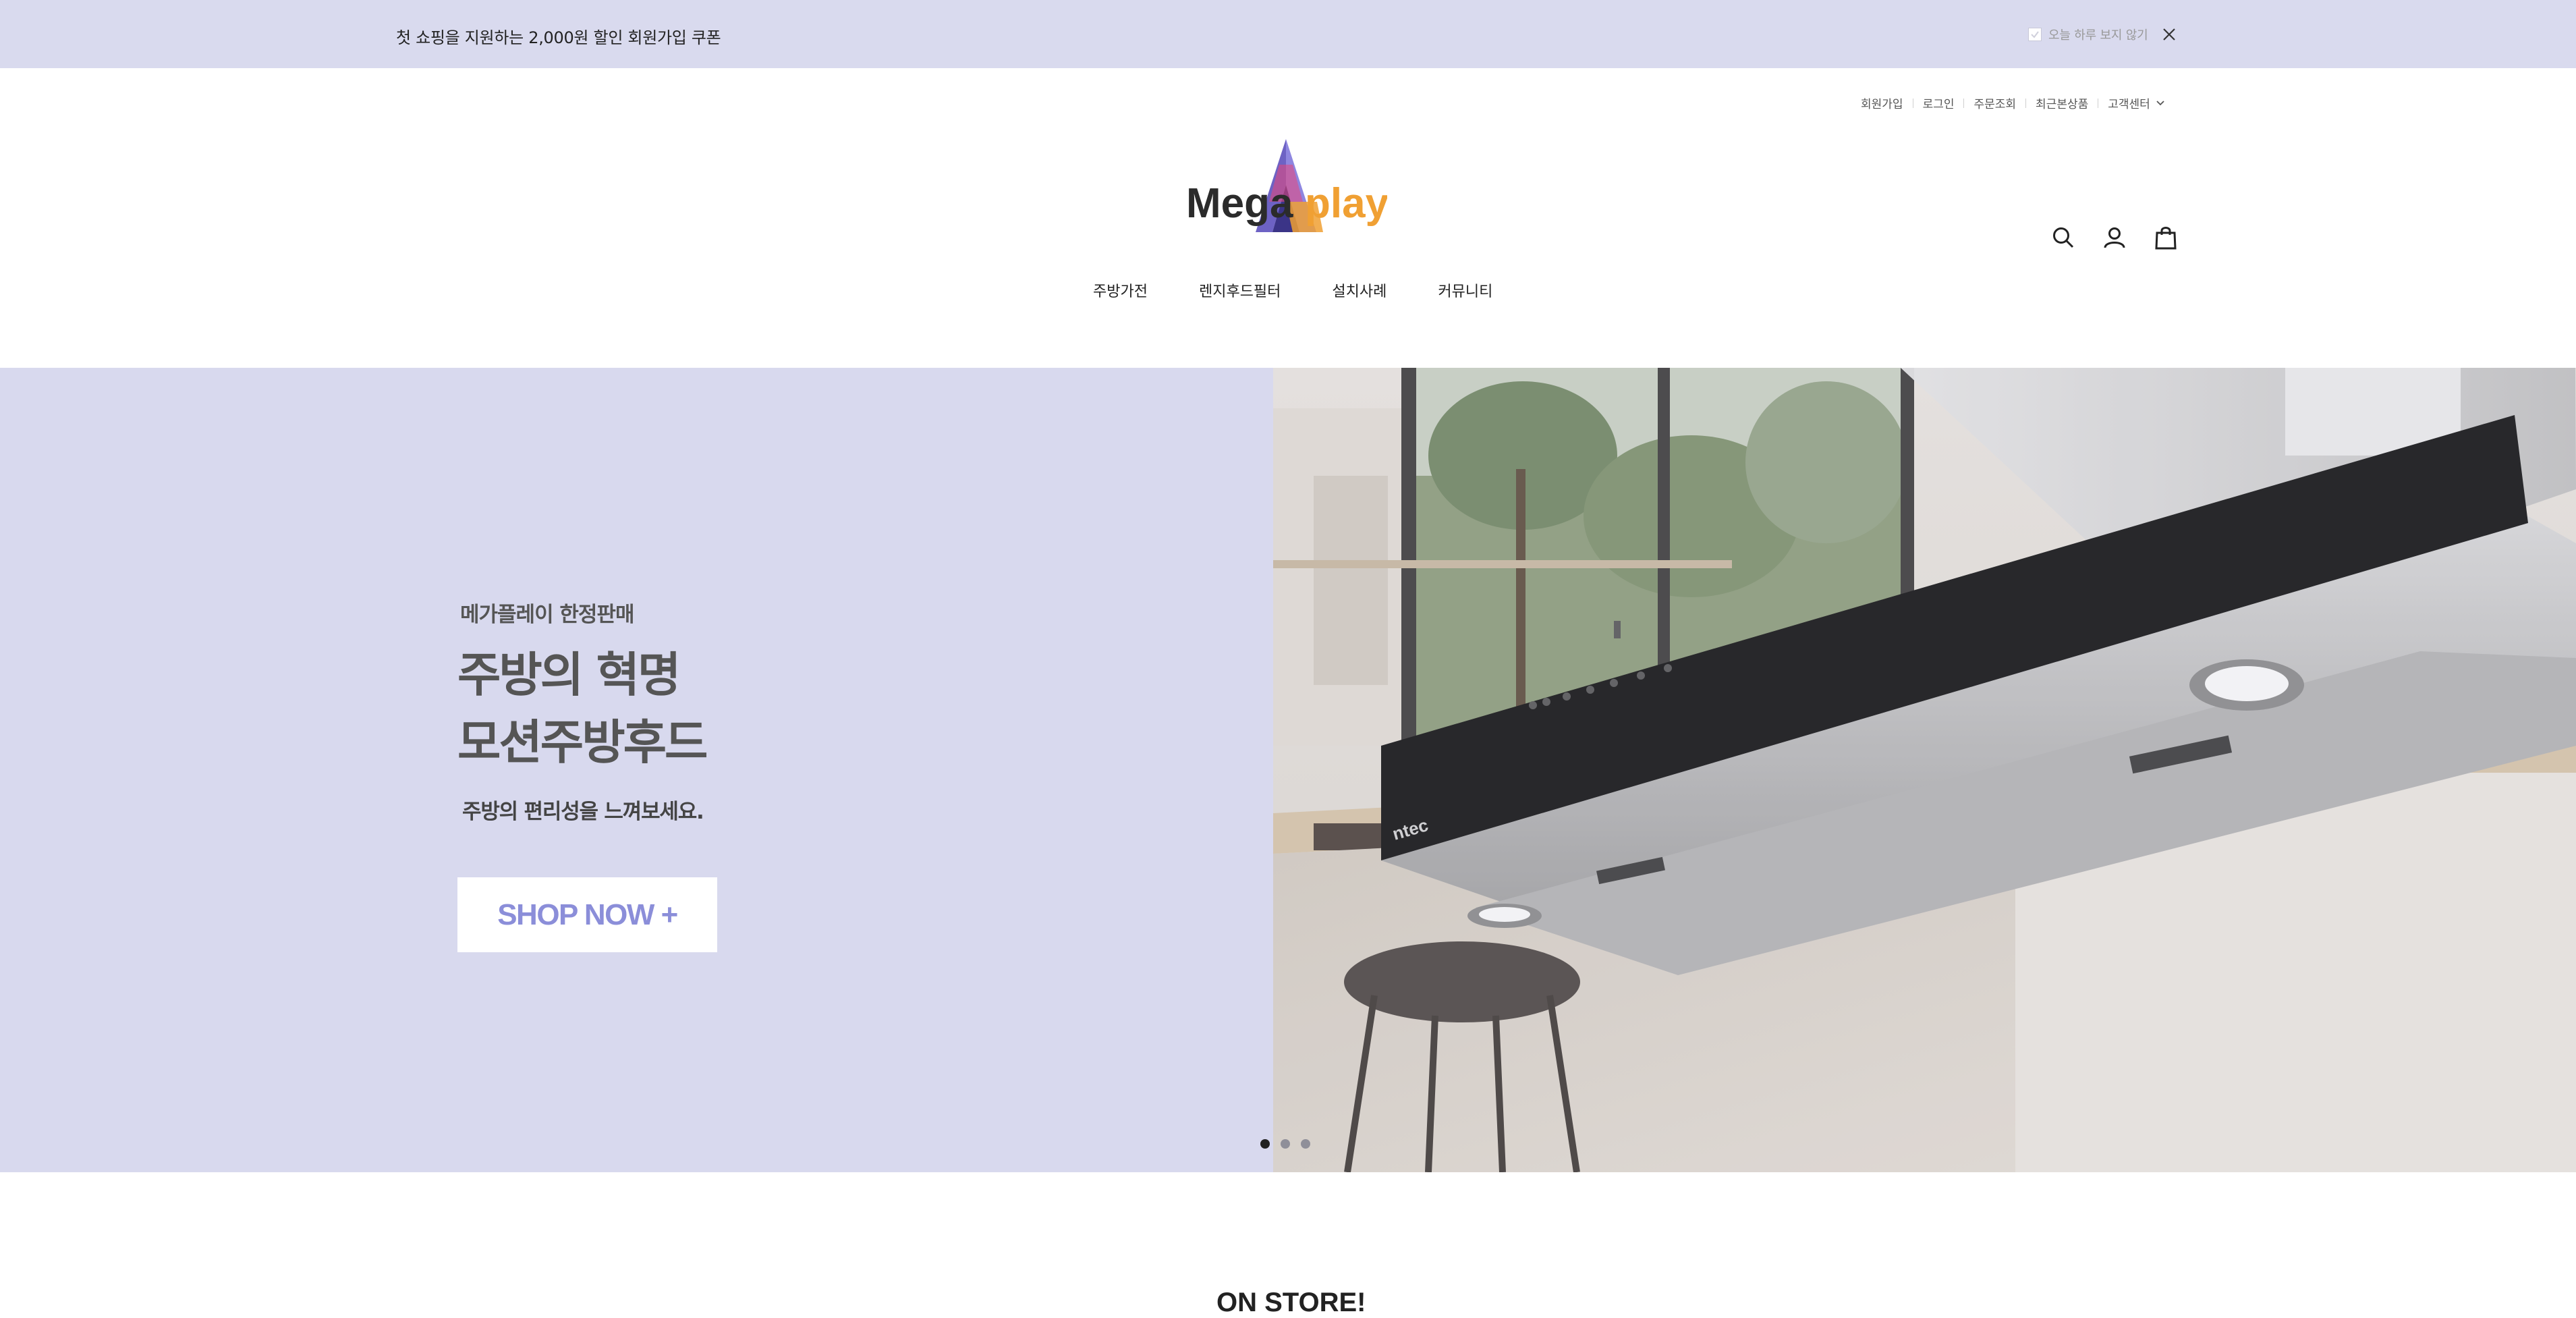 This screenshot has width=2576, height=1318. I want to click on dismiss-label: 오늘 하루 보지 않기, so click(2098, 34).